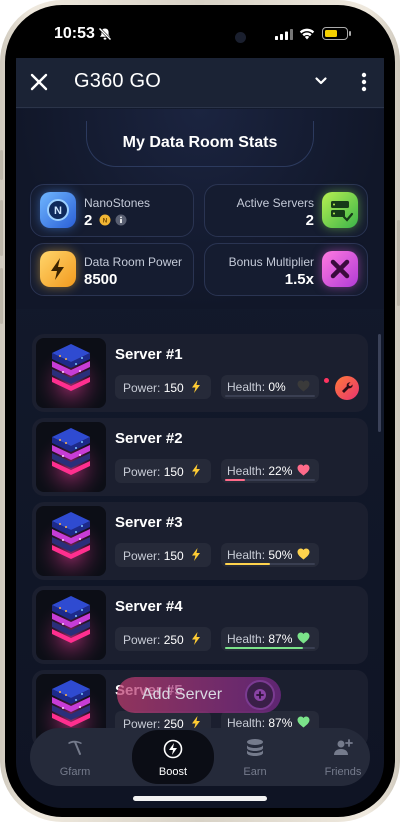 This screenshot has height=822, width=400. What do you see at coordinates (200, 541) in the screenshot?
I see `server-card: Server #3 Power: 150 Health: 50%` at bounding box center [200, 541].